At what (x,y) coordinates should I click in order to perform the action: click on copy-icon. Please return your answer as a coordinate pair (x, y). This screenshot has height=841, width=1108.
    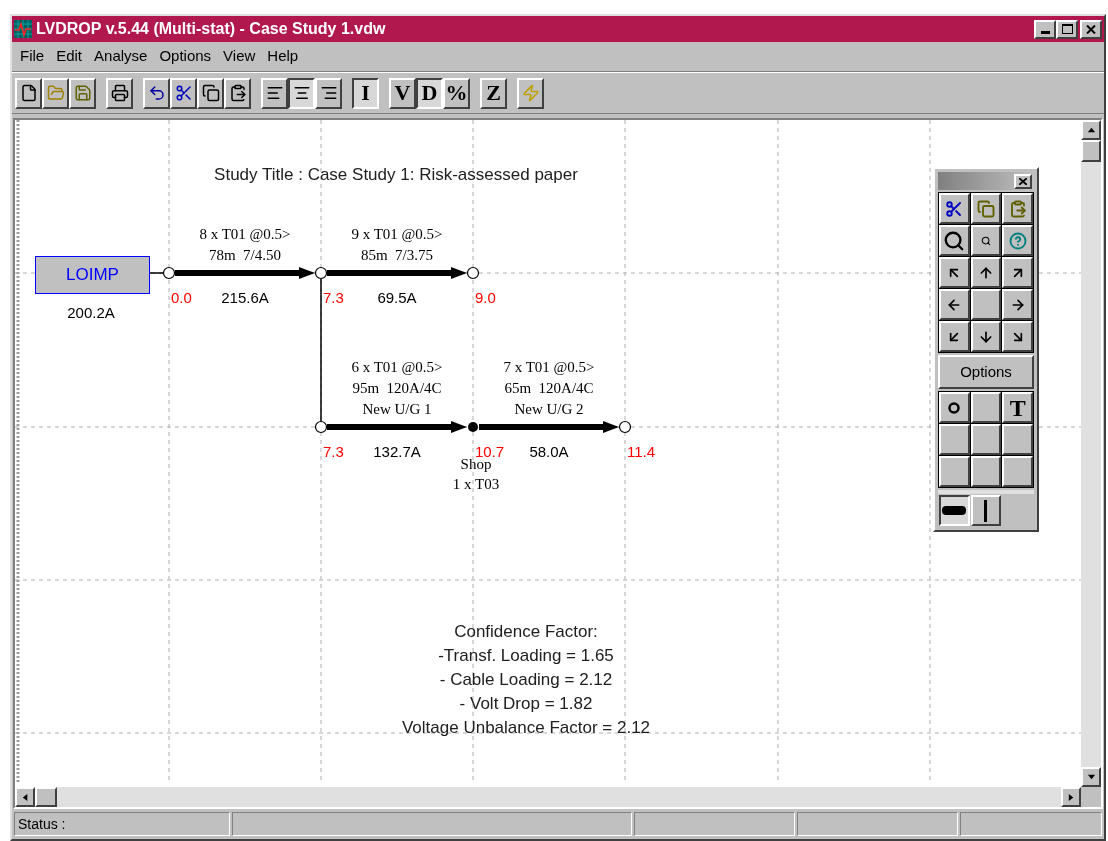
    Looking at the image, I should click on (986, 208).